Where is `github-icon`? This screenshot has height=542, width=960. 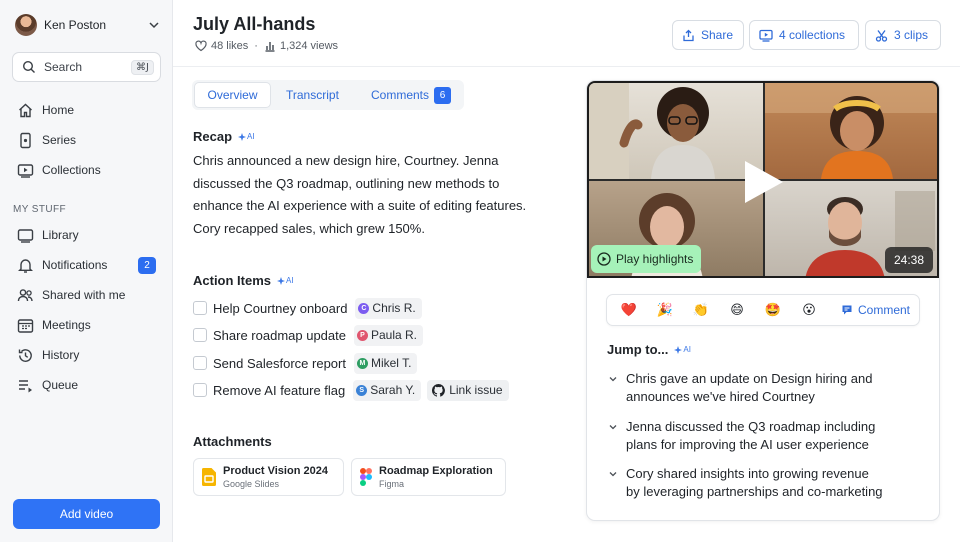
github-icon is located at coordinates (439, 390).